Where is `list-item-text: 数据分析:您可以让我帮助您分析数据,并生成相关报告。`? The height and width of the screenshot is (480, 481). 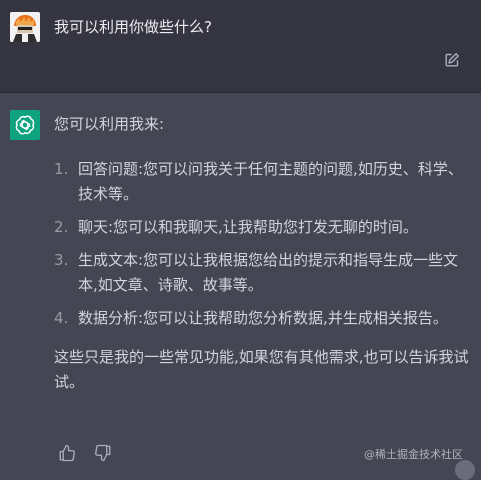
list-item-text: 数据分析:您可以让我帮助您分析数据,并生成相关报告。 is located at coordinates (263, 318).